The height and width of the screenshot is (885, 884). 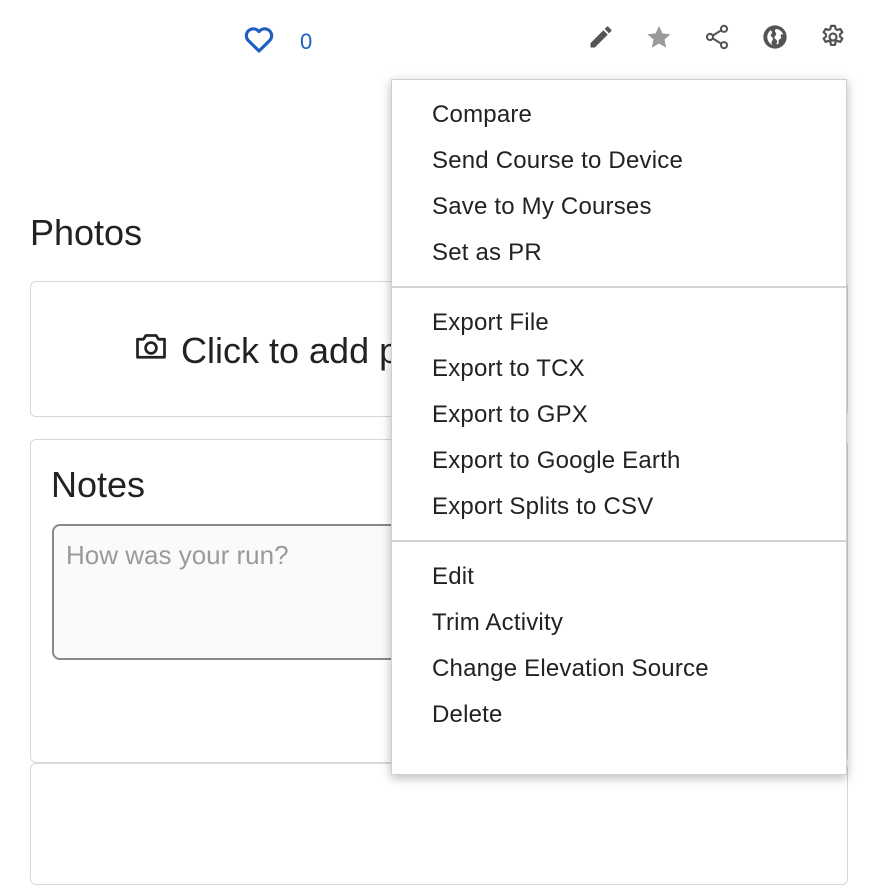 I want to click on add-photo-button: Click to add p, so click(x=266, y=350).